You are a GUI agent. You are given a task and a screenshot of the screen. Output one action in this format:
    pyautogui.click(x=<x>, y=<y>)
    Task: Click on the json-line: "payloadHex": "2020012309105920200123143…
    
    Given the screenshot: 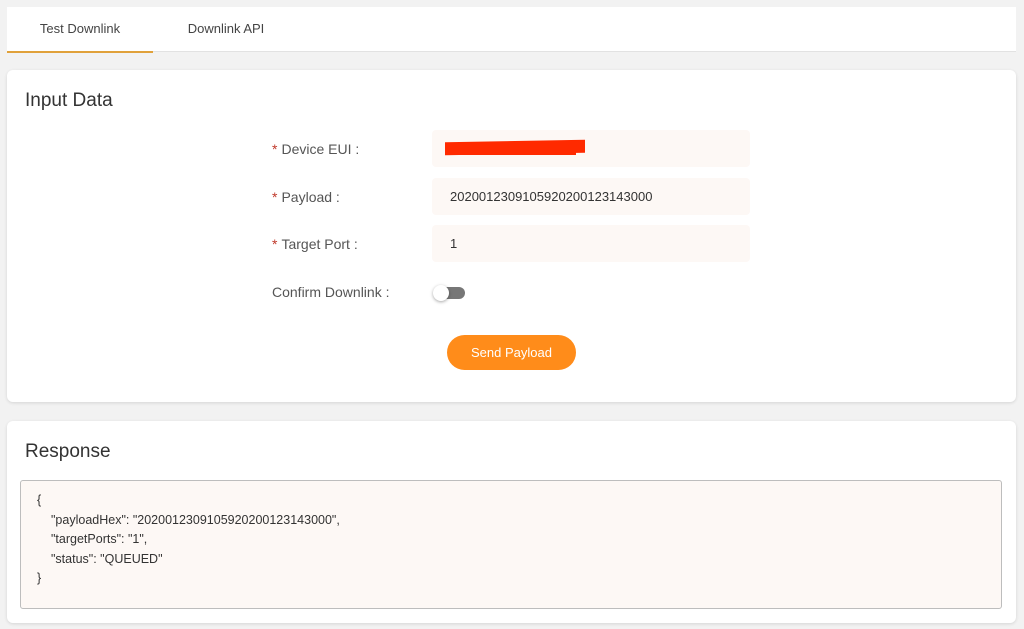 What is the action you would take?
    pyautogui.click(x=195, y=519)
    